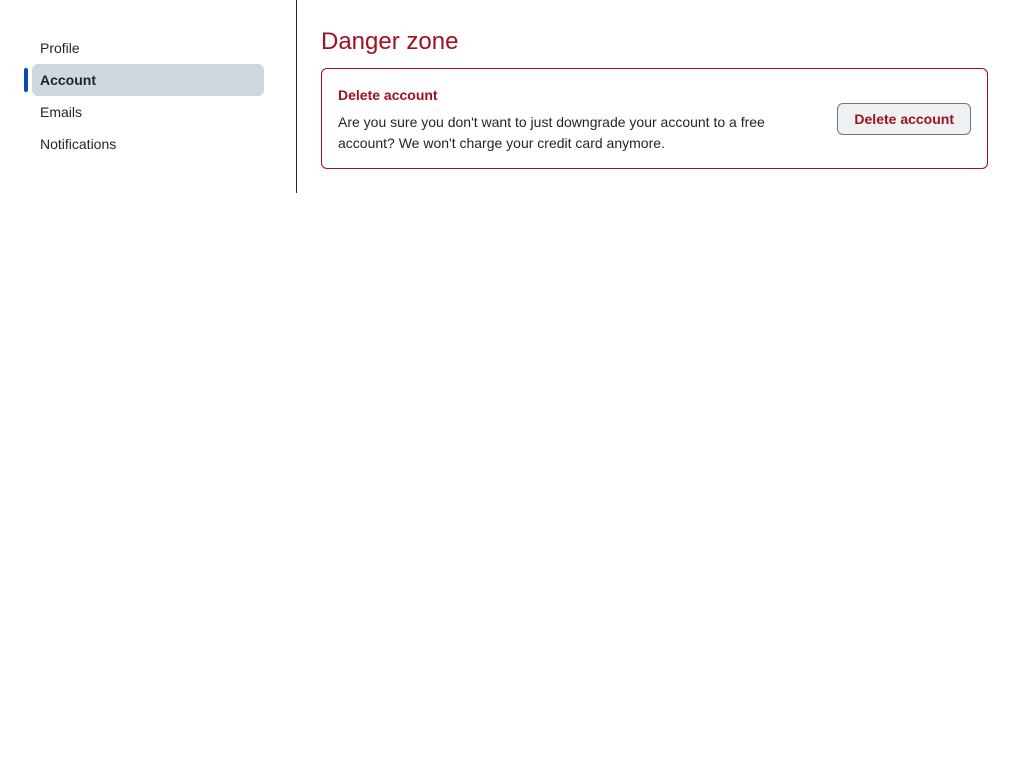 This screenshot has width=1012, height=768. Describe the element at coordinates (148, 144) in the screenshot. I see `sidebar-item-notifications: Notifications` at that location.